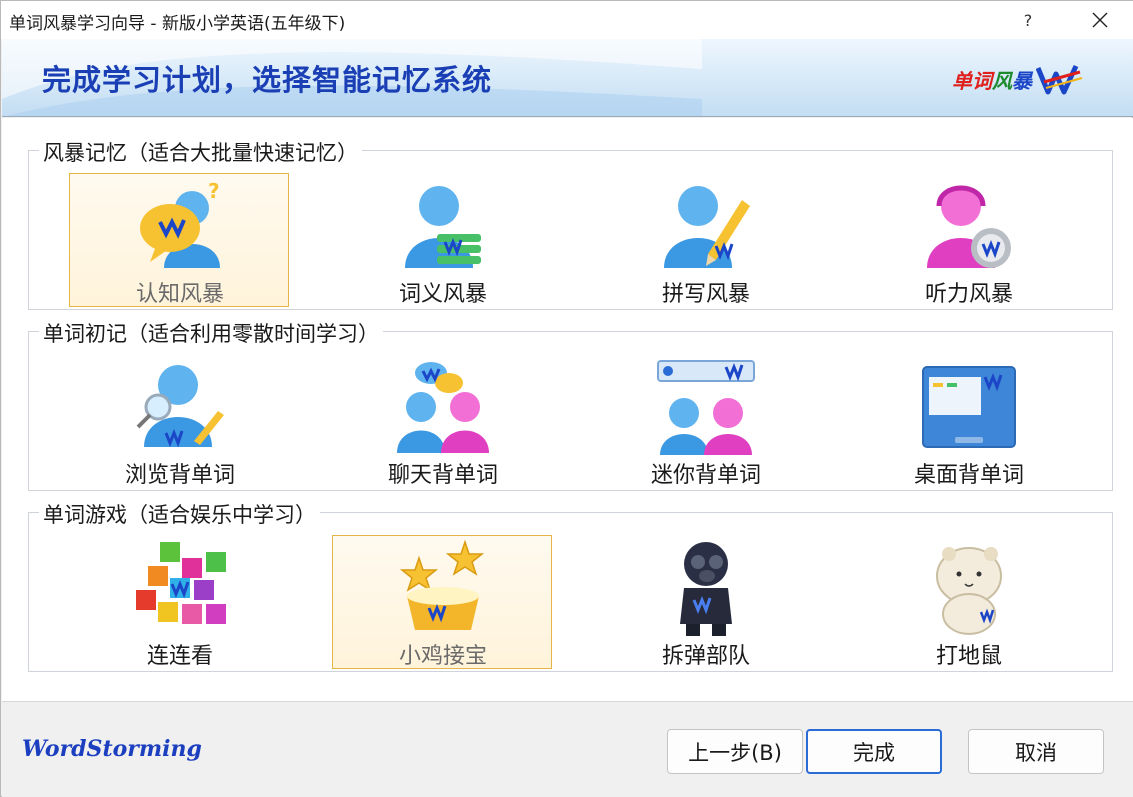  I want to click on tile-cognition: ? 认知风暴, so click(179, 240).